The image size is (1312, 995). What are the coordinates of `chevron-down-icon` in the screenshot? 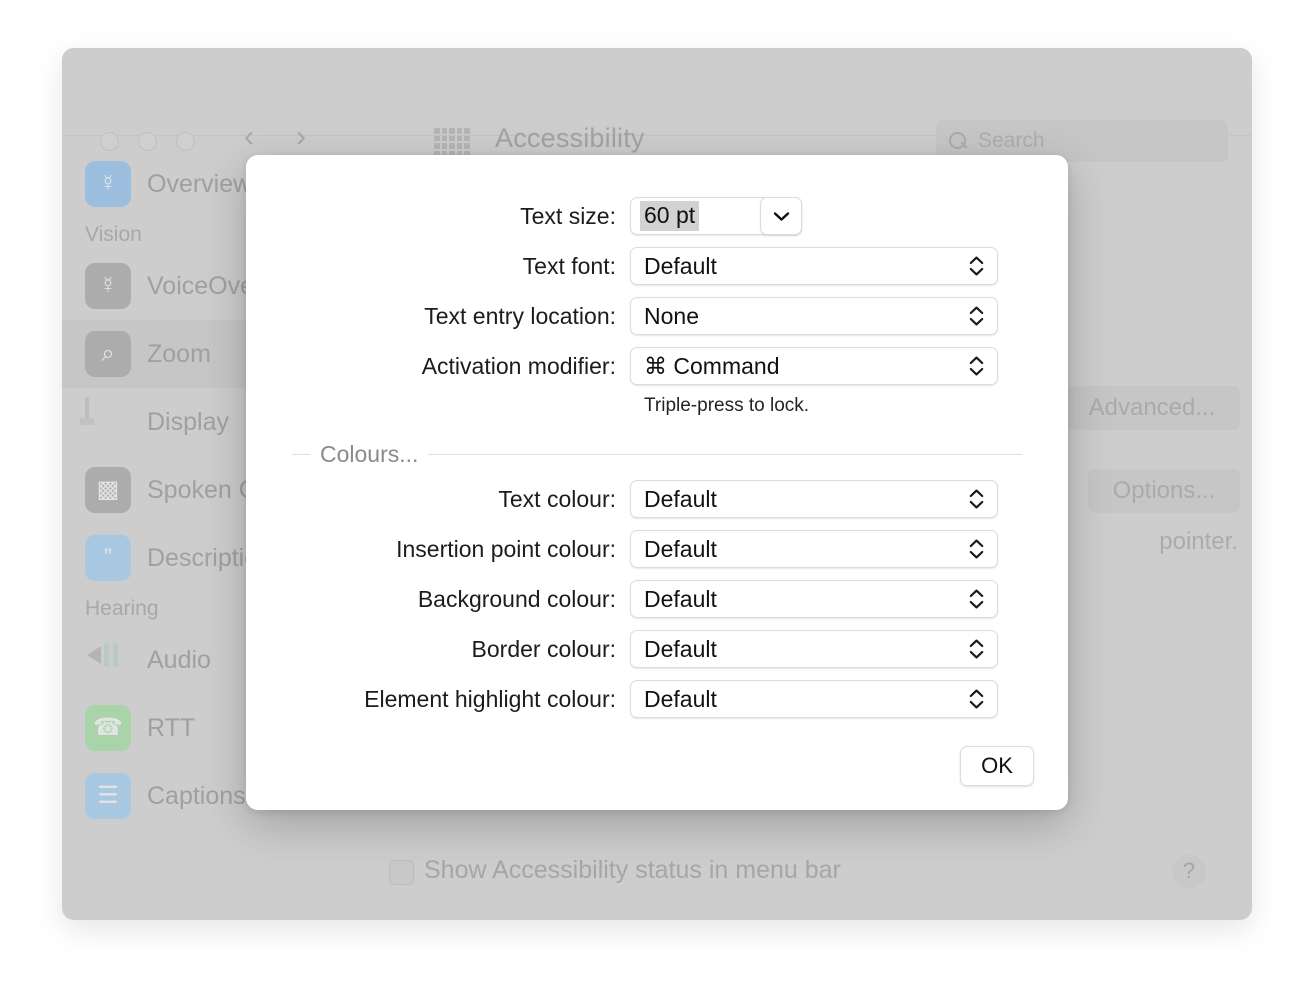 It's located at (781, 216).